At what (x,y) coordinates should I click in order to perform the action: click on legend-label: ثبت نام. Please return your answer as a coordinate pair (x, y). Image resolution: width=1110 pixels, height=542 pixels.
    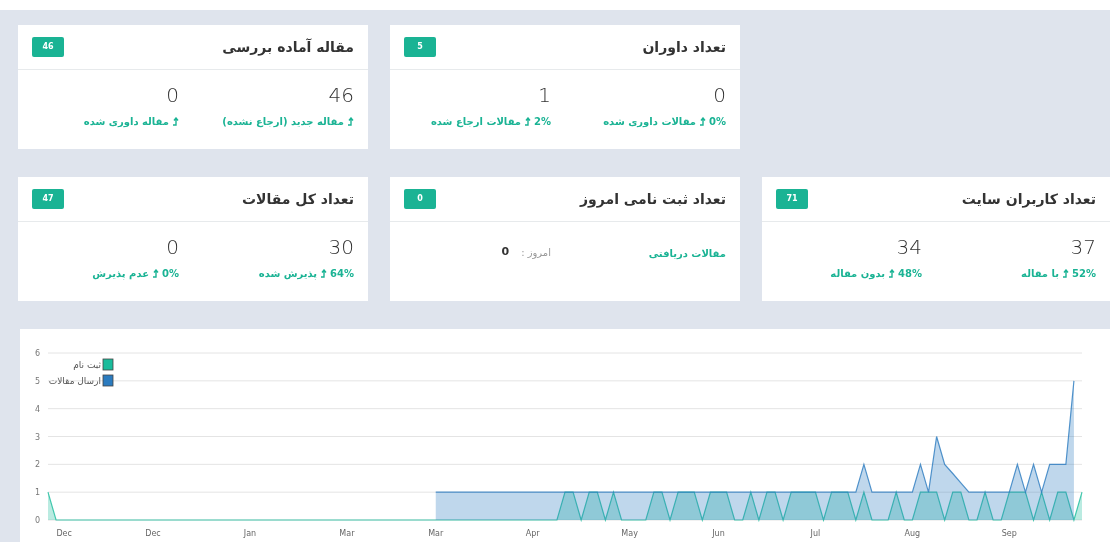
    Looking at the image, I should click on (87, 365).